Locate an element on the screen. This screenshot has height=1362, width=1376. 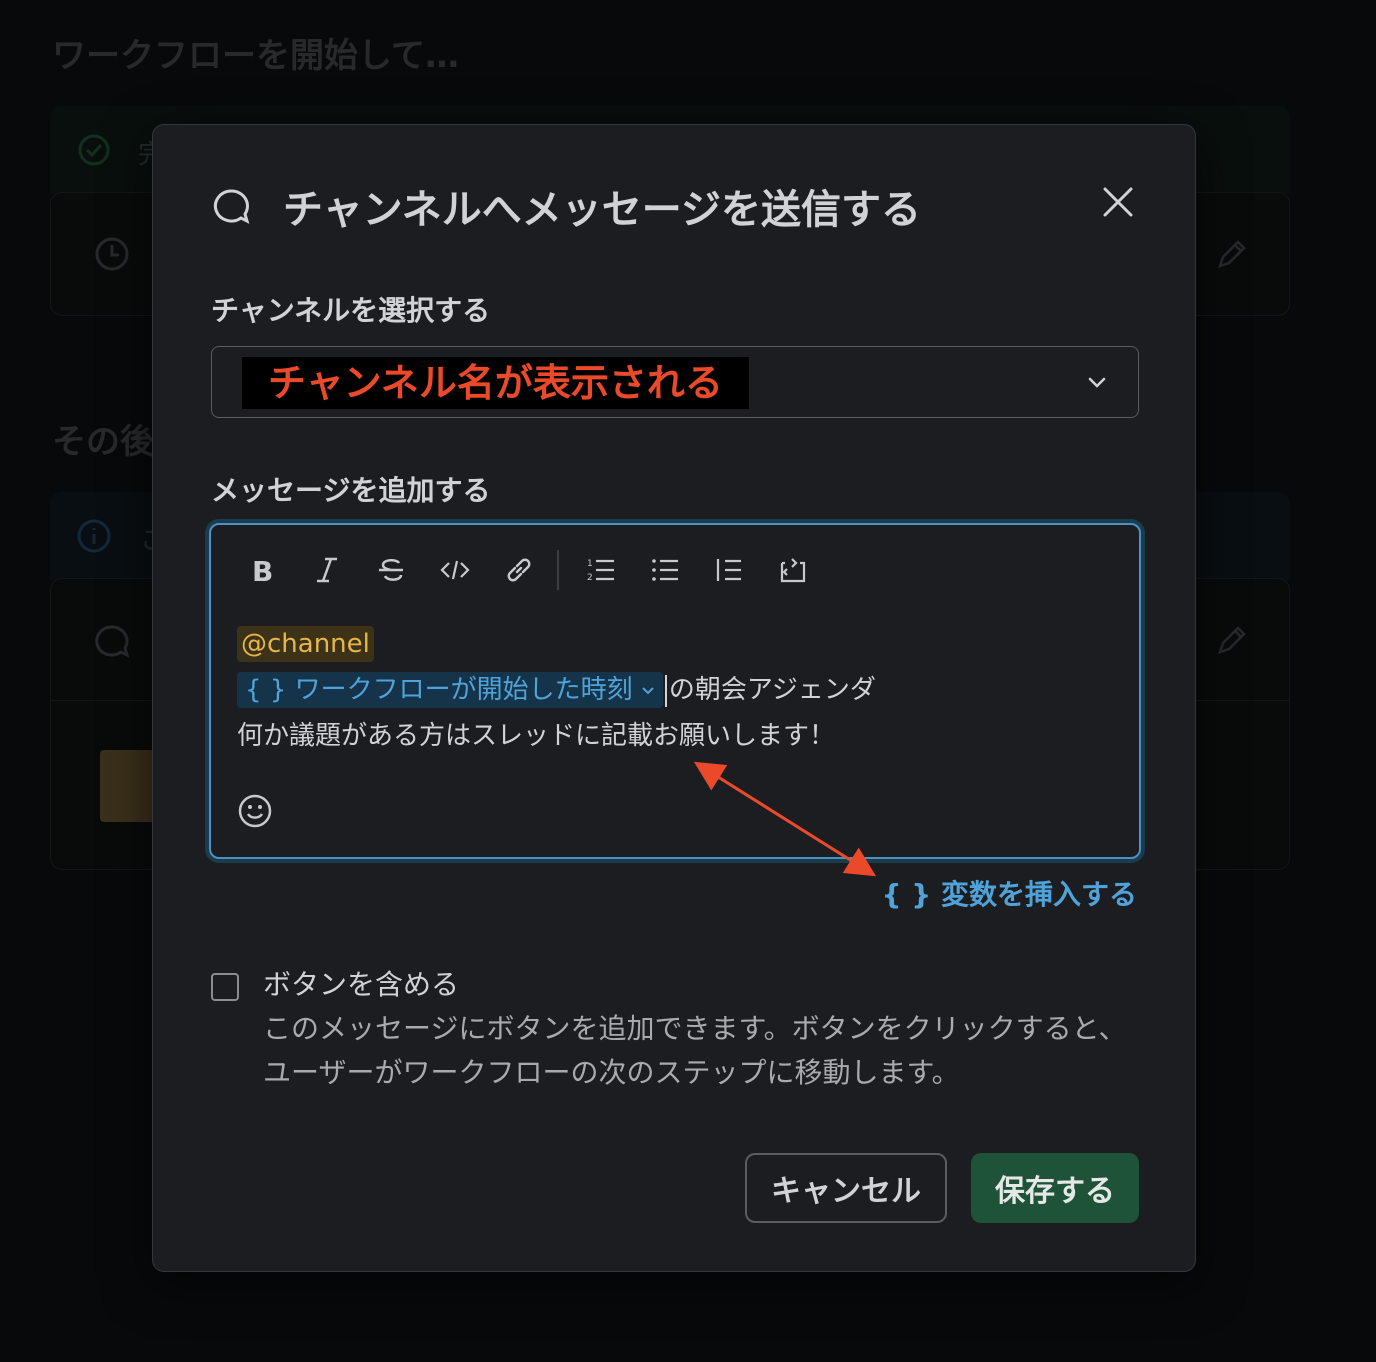
ordered-list-icon: 1 2 is located at coordinates (600, 571).